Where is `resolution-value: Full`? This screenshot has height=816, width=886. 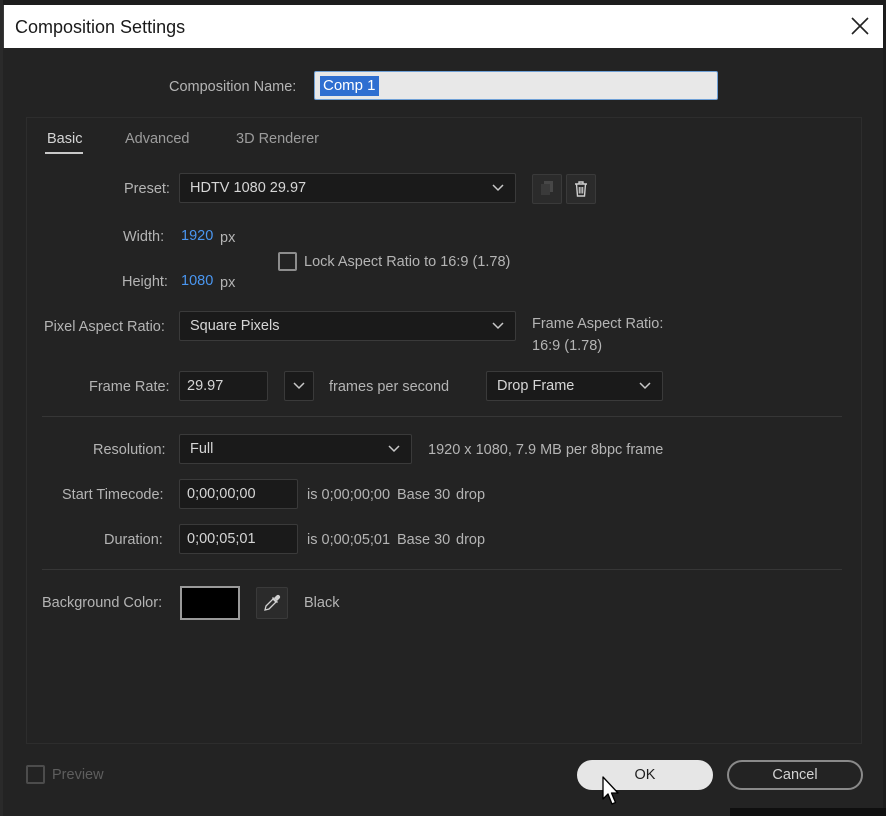
resolution-value: Full is located at coordinates (202, 449).